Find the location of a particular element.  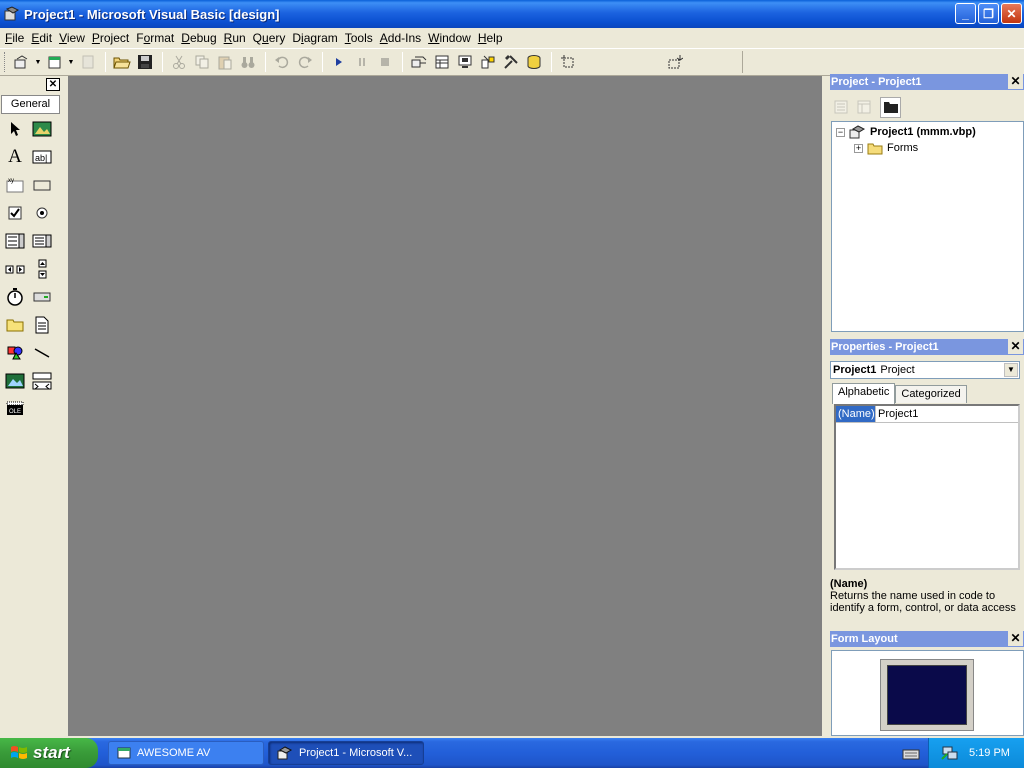

toolbox-general-tab: General is located at coordinates (30, 104).